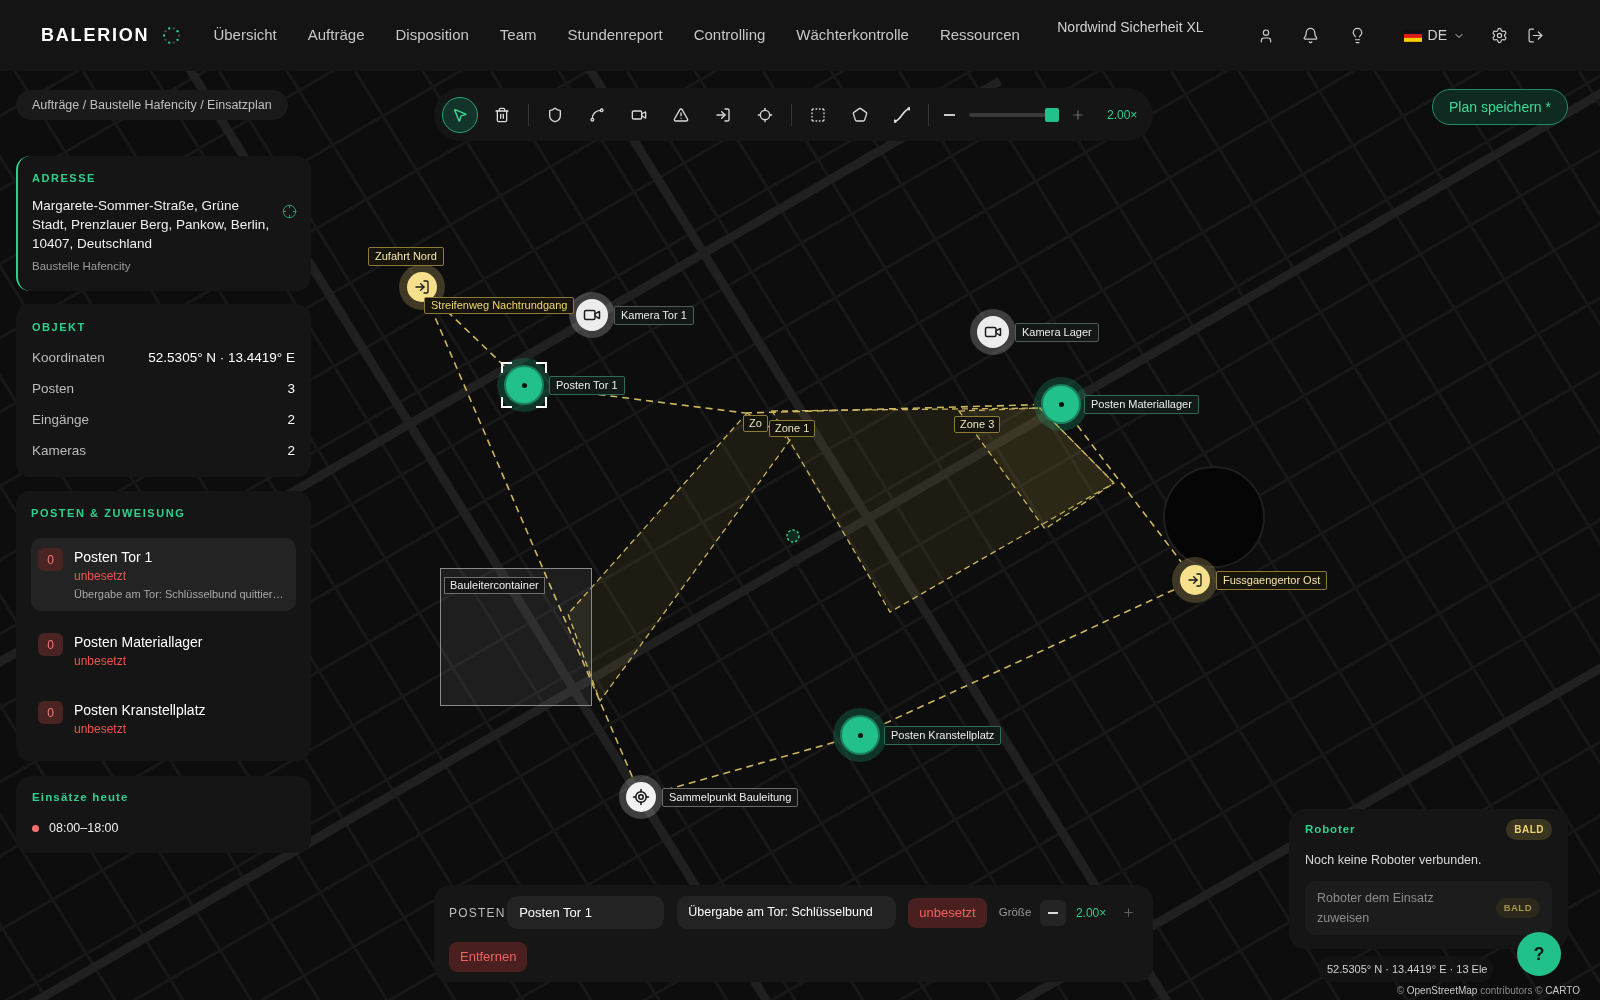  I want to click on slider-thumb, so click(1052, 114).